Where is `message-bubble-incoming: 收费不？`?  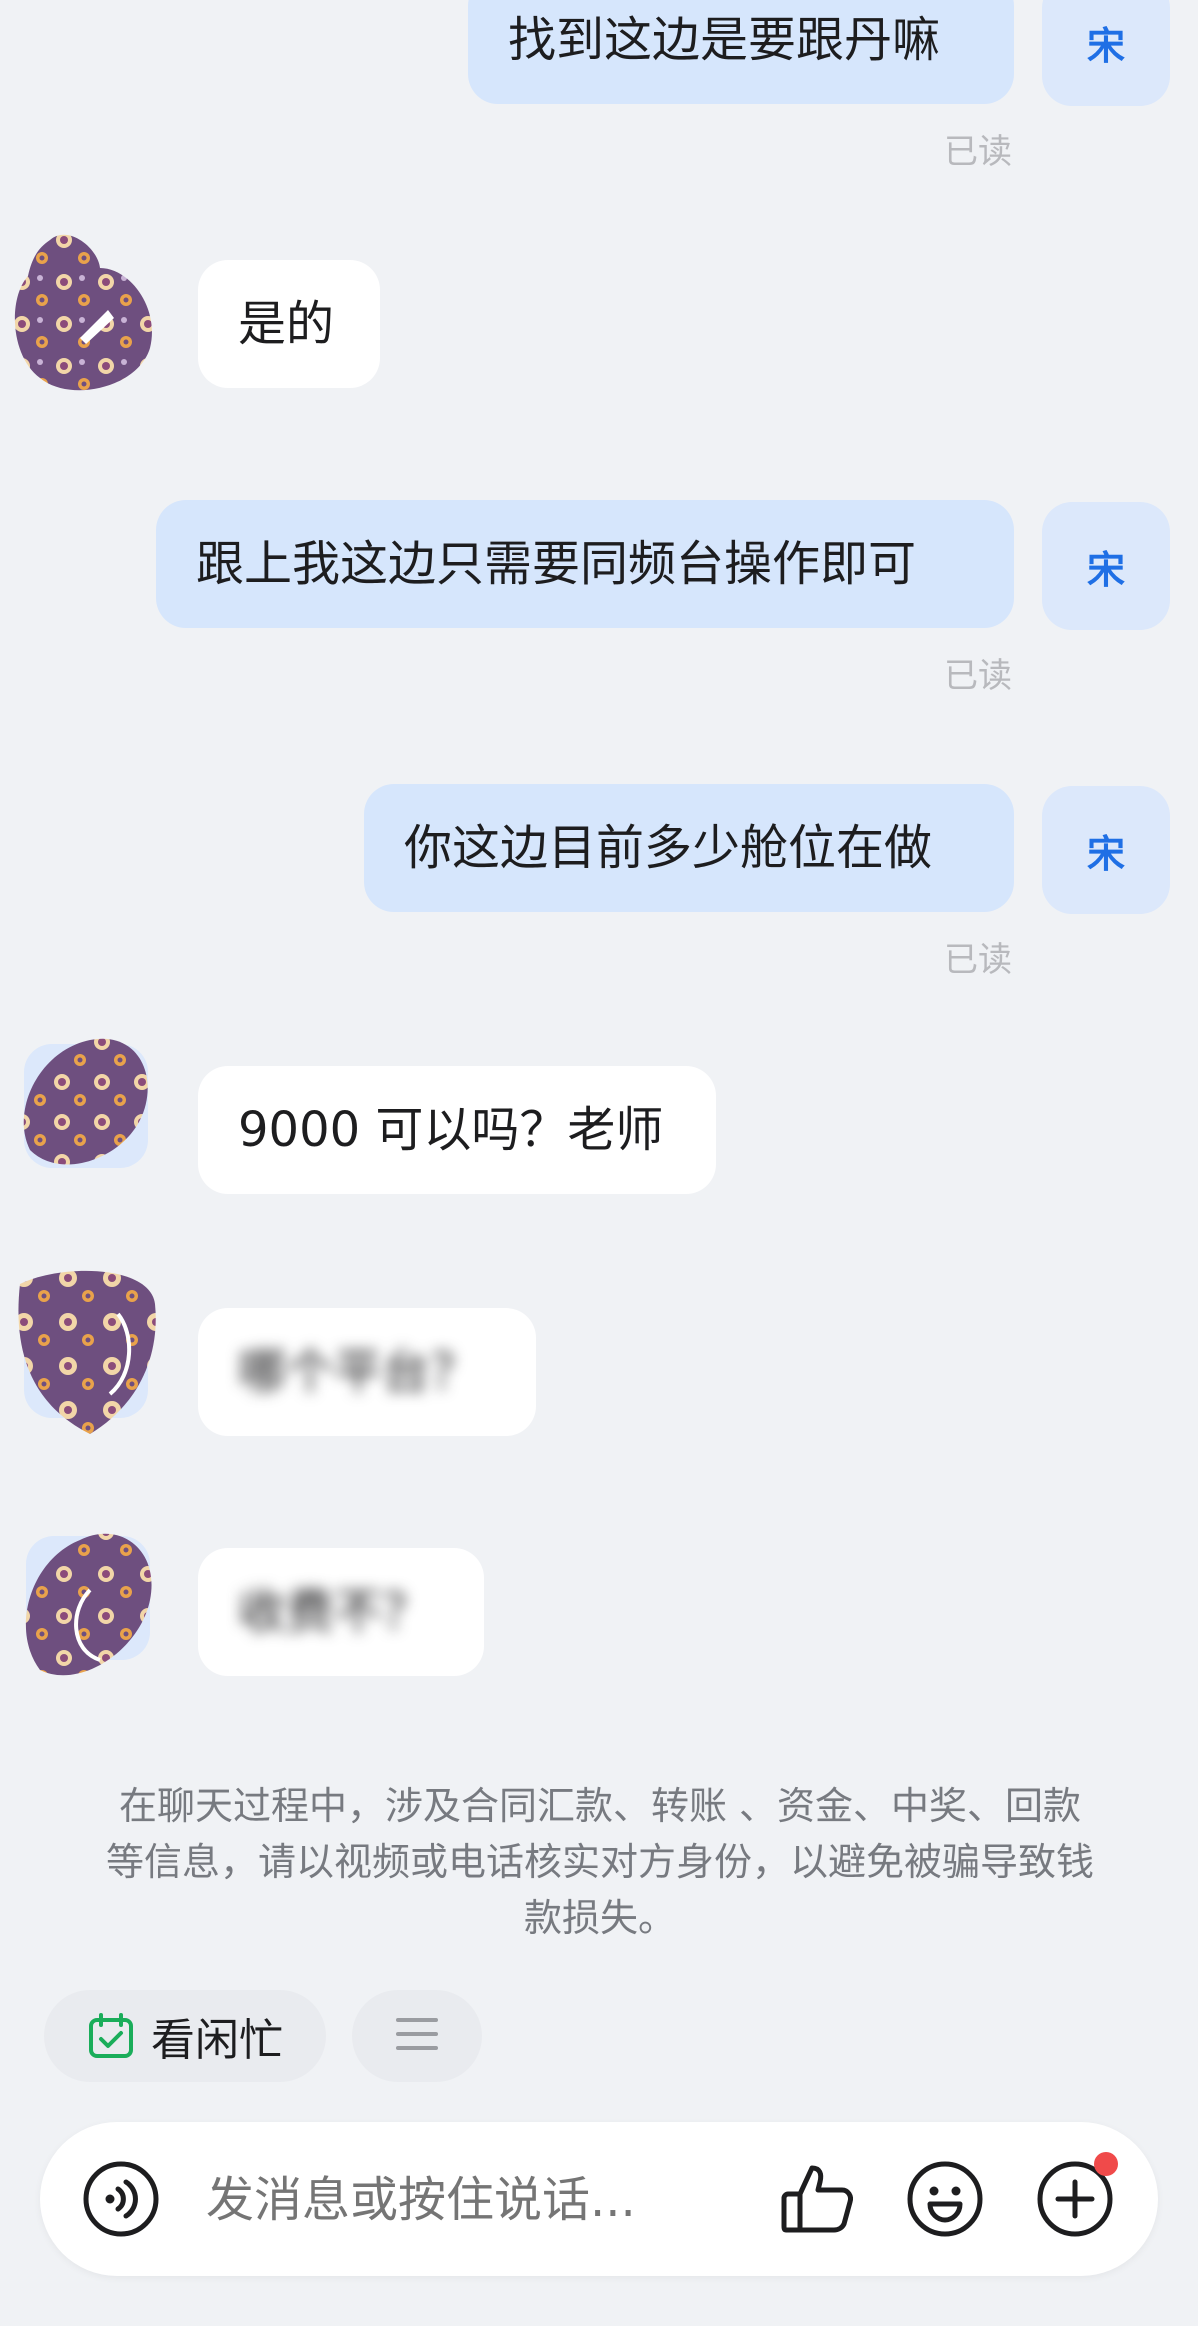 message-bubble-incoming: 收费不？ is located at coordinates (341, 1612).